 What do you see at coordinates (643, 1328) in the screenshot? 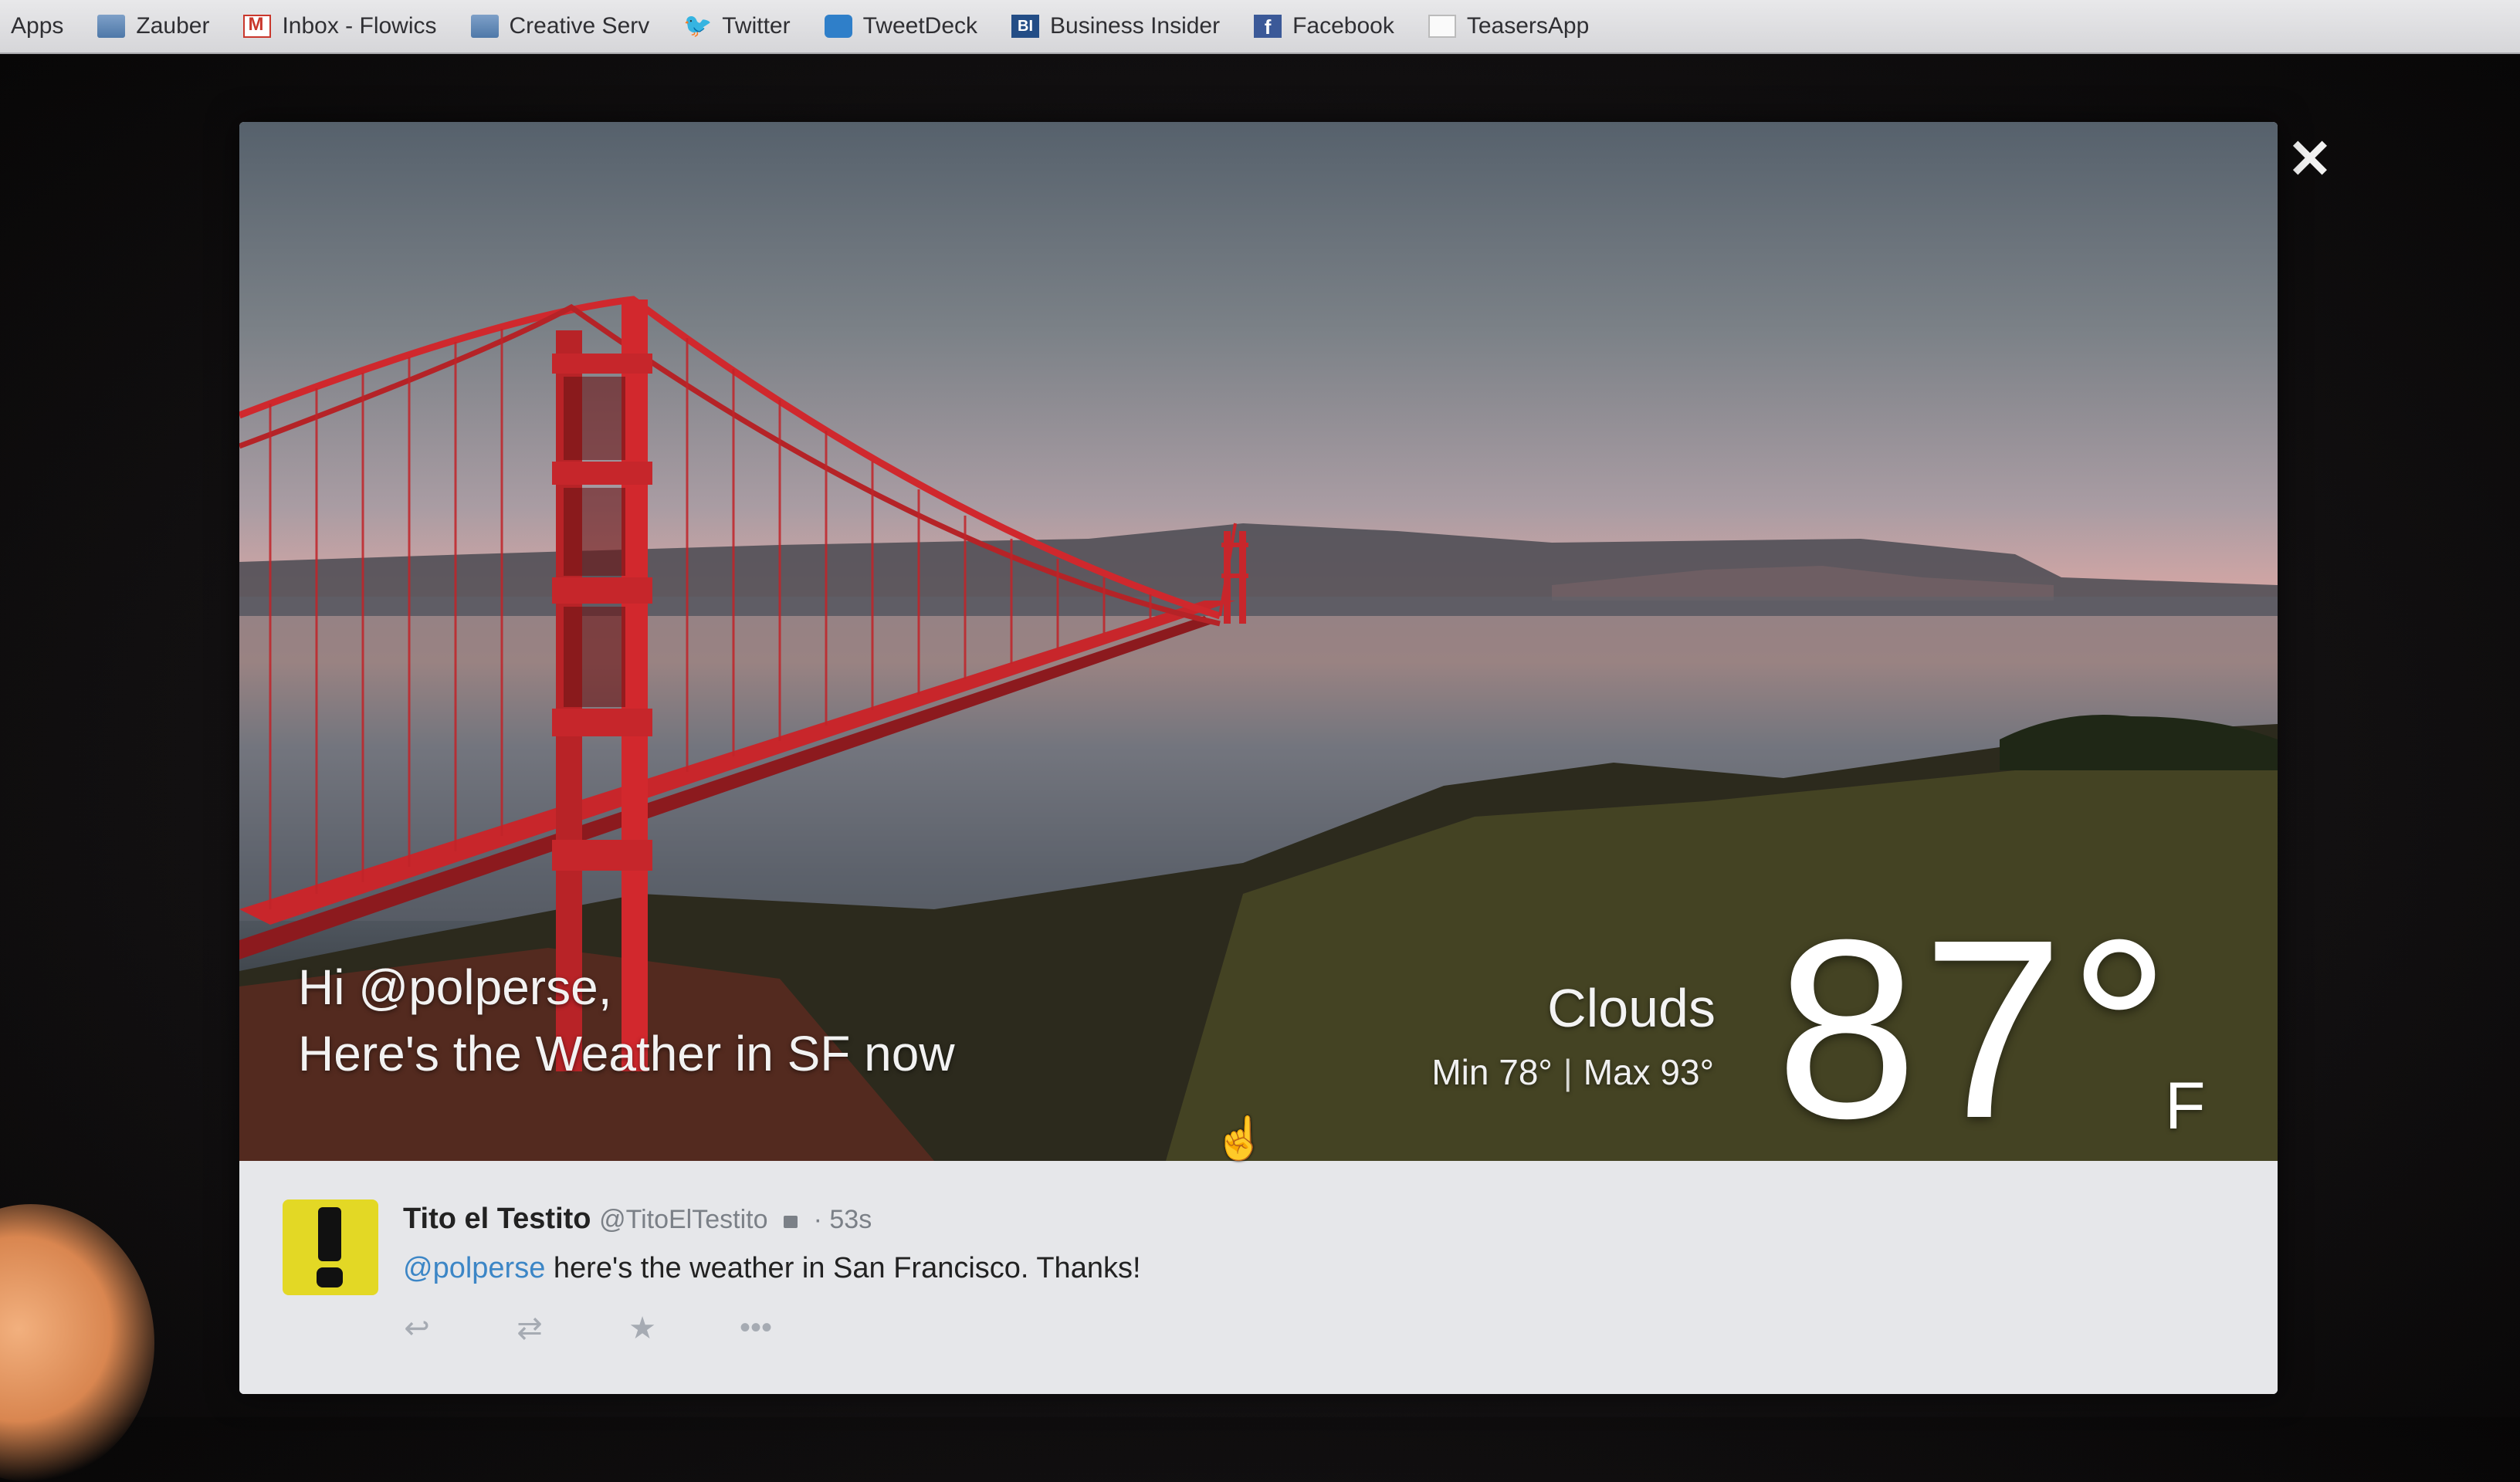
I see `favorite-icon: ★` at bounding box center [643, 1328].